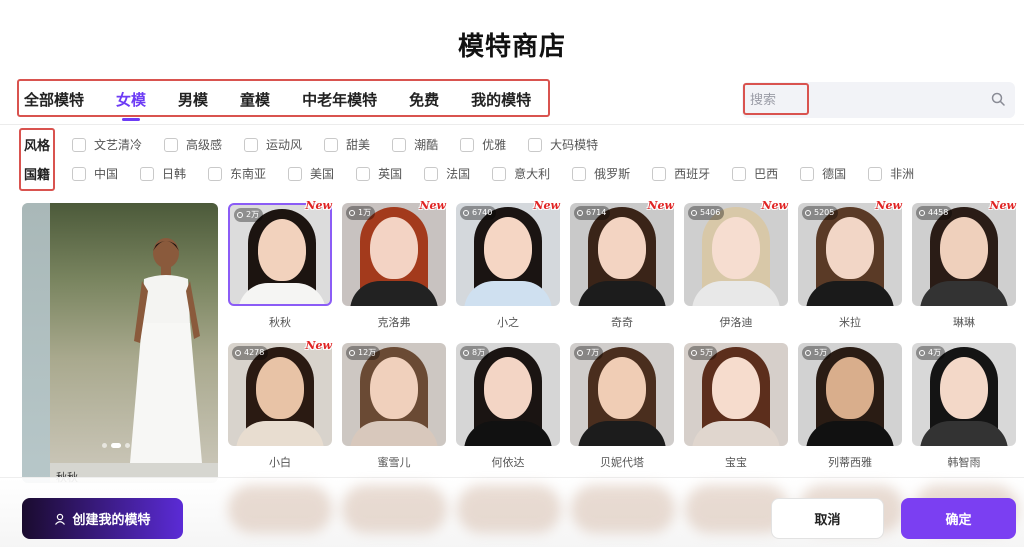  Describe the element at coordinates (394, 394) in the screenshot. I see `model-photo: 12万` at that location.